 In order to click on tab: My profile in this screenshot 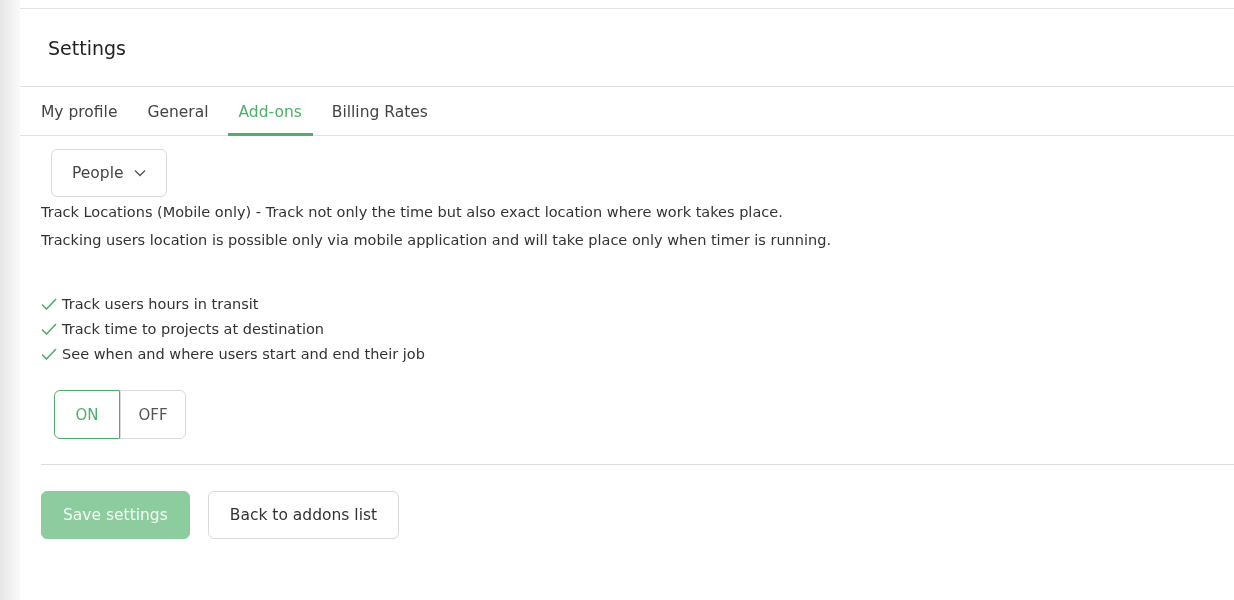, I will do `click(79, 111)`.